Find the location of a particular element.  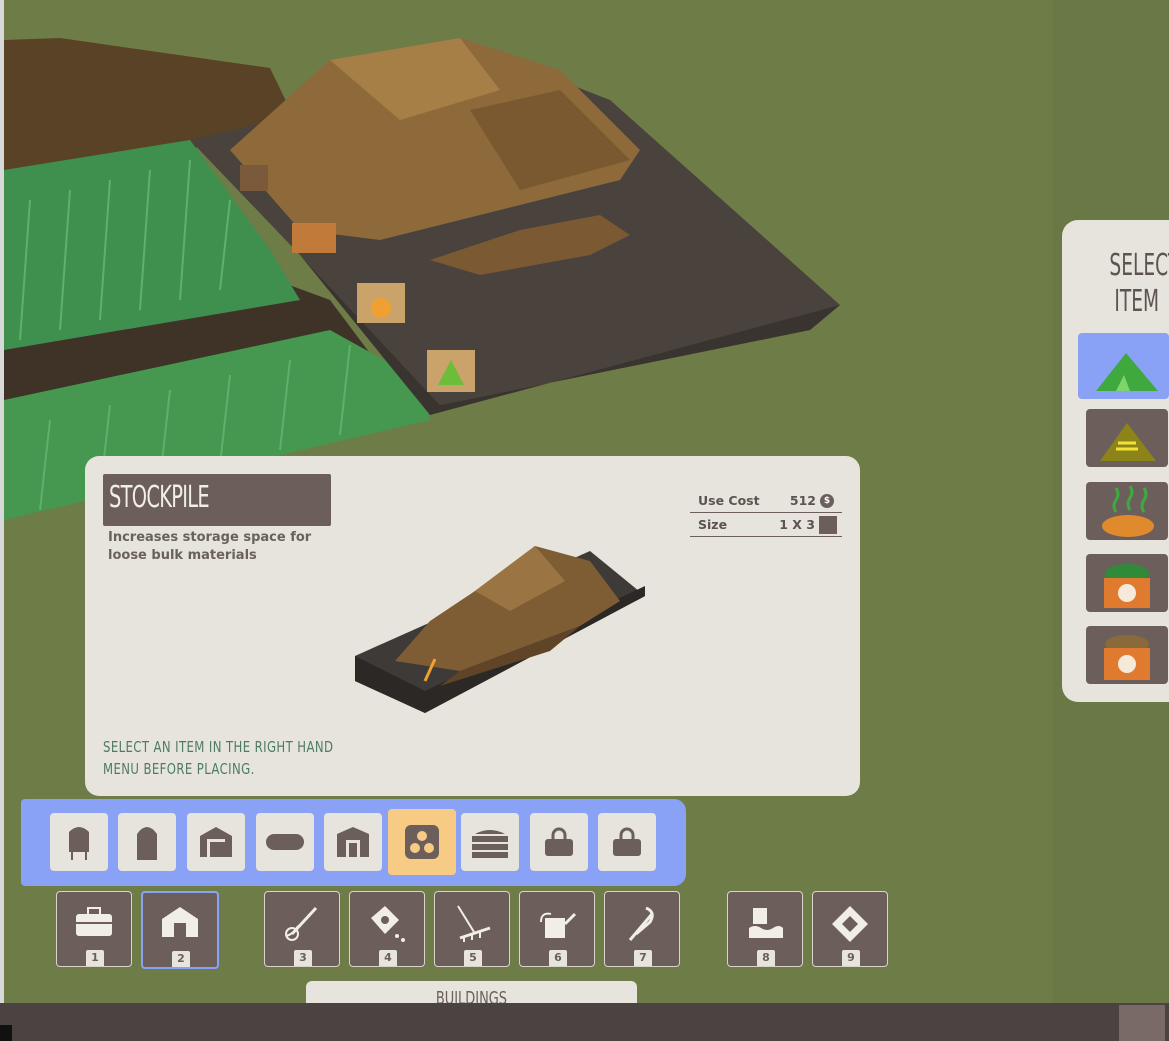

select-item-chicken-feed-bin is located at coordinates (1127, 655).